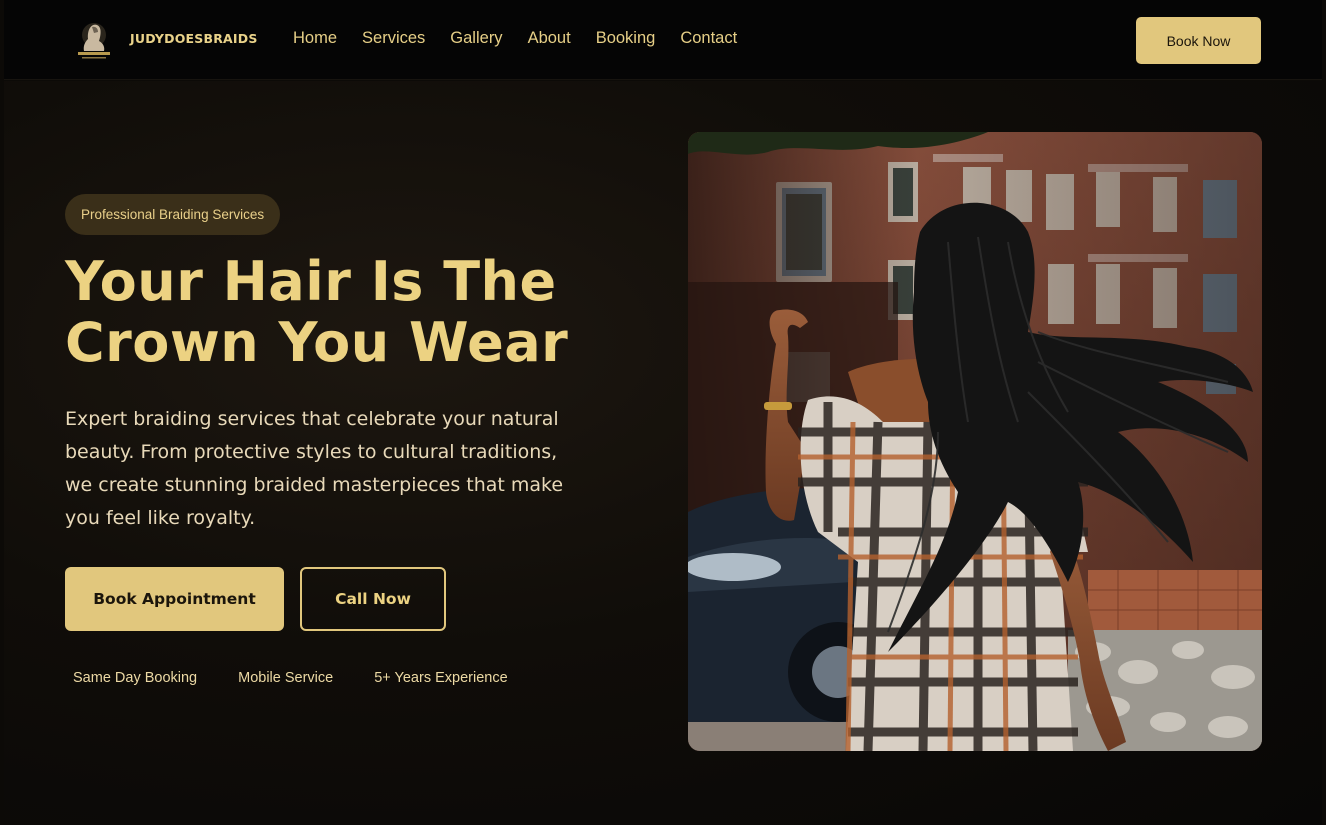 Image resolution: width=1326 pixels, height=825 pixels. I want to click on brand-name: JUDYDOESBRAIDS, so click(194, 38).